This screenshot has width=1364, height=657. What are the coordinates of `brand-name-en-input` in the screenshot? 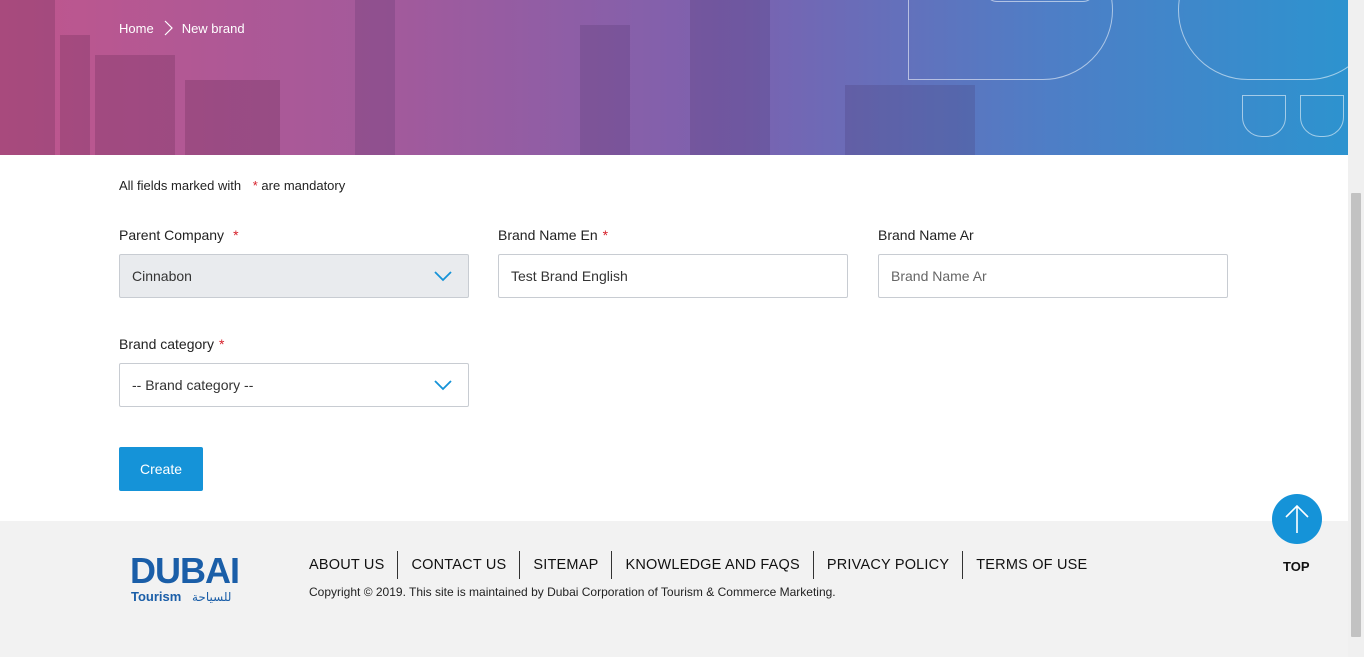 It's located at (673, 276).